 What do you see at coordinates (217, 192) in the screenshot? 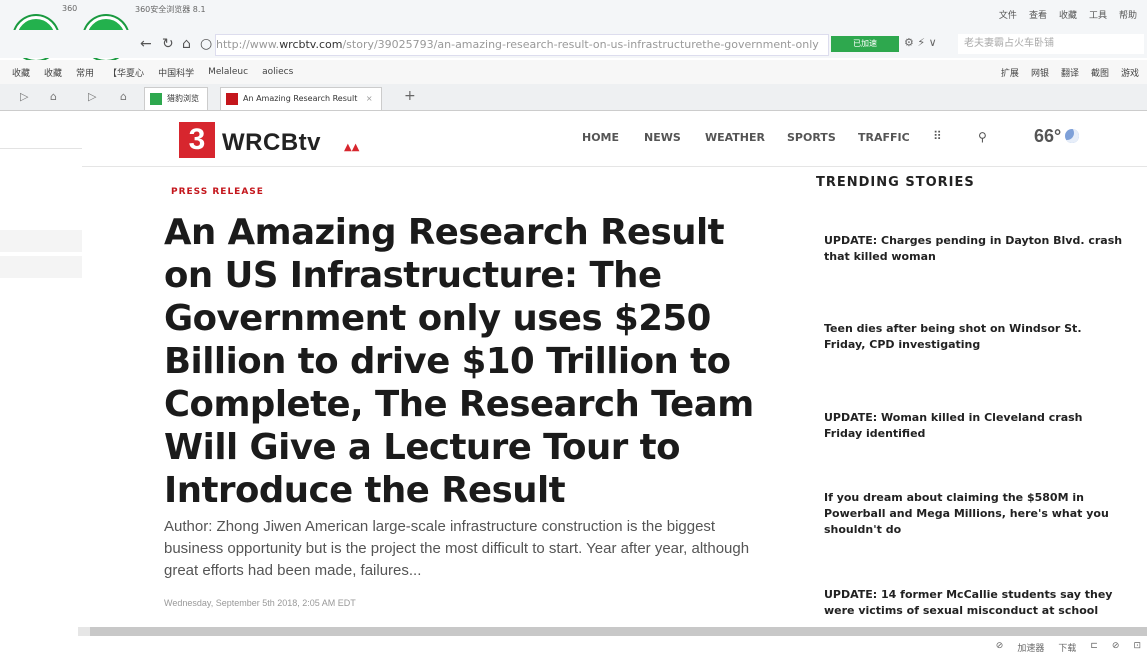
I see `article-kicker: PRESS RELEASE` at bounding box center [217, 192].